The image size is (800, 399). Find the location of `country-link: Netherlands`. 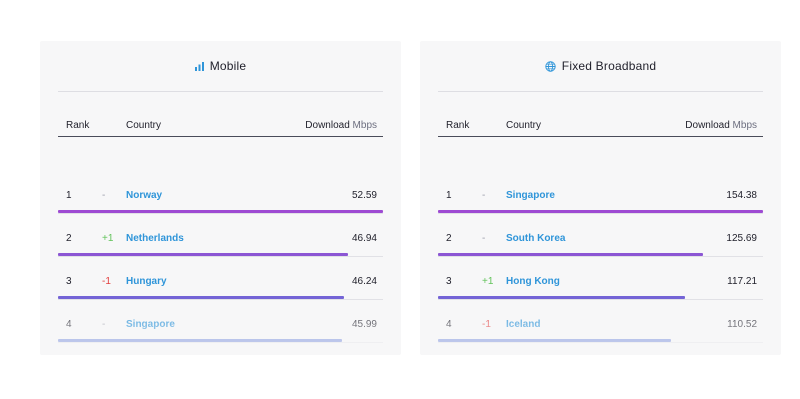

country-link: Netherlands is located at coordinates (155, 238).